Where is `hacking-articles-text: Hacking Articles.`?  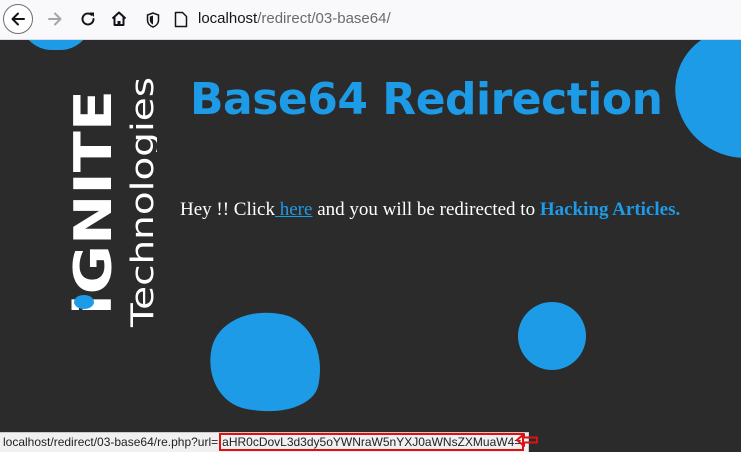
hacking-articles-text: Hacking Articles. is located at coordinates (610, 209).